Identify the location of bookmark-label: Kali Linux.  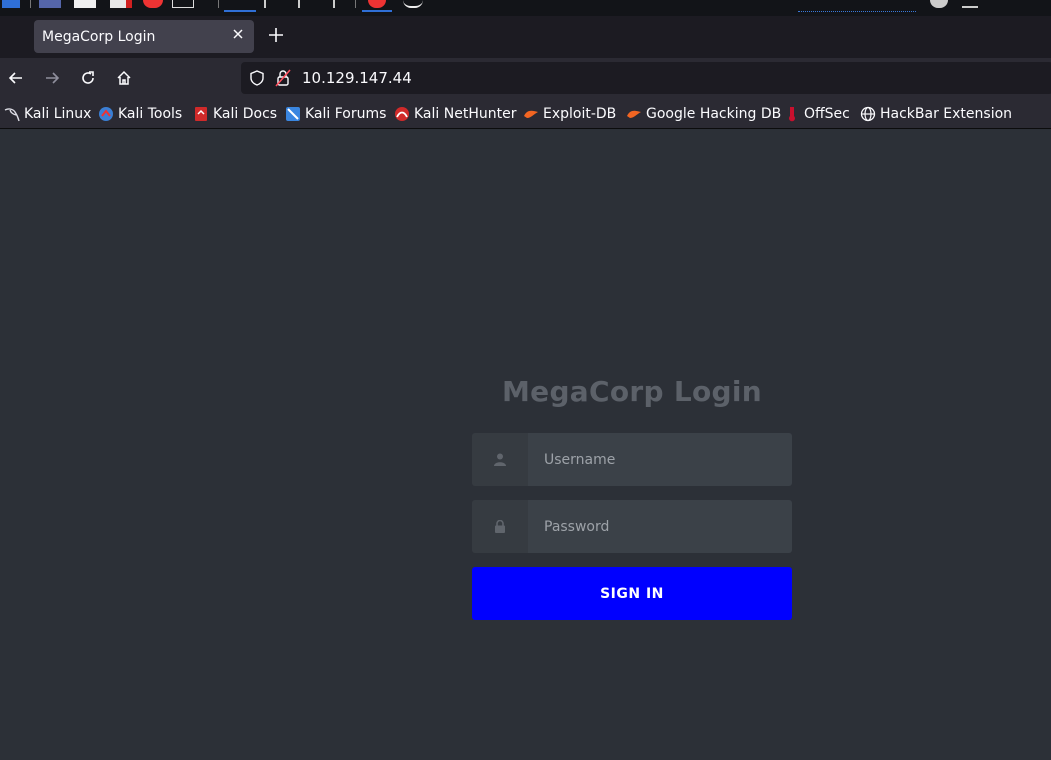
(58, 114).